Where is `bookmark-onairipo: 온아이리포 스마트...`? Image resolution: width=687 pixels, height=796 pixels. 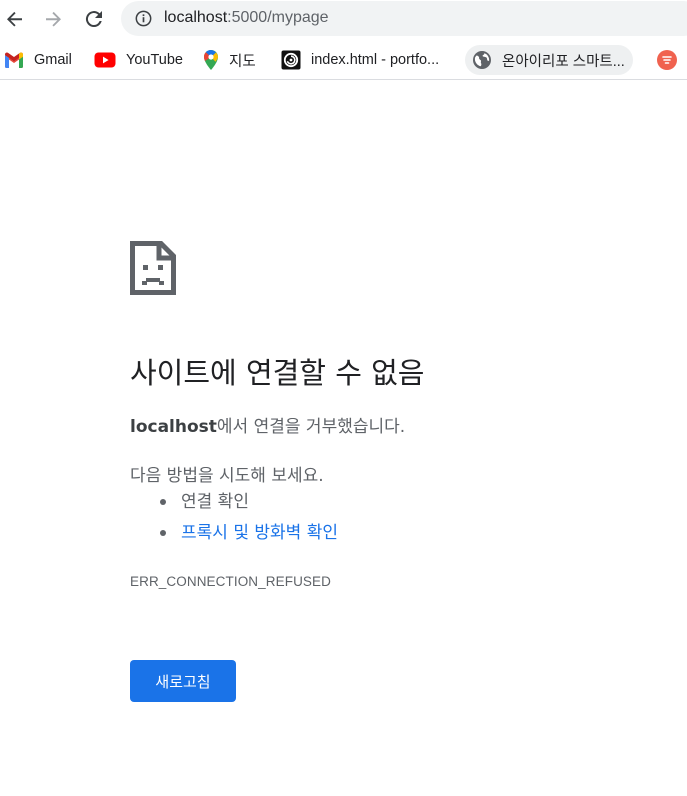 bookmark-onairipo: 온아이리포 스마트... is located at coordinates (549, 60).